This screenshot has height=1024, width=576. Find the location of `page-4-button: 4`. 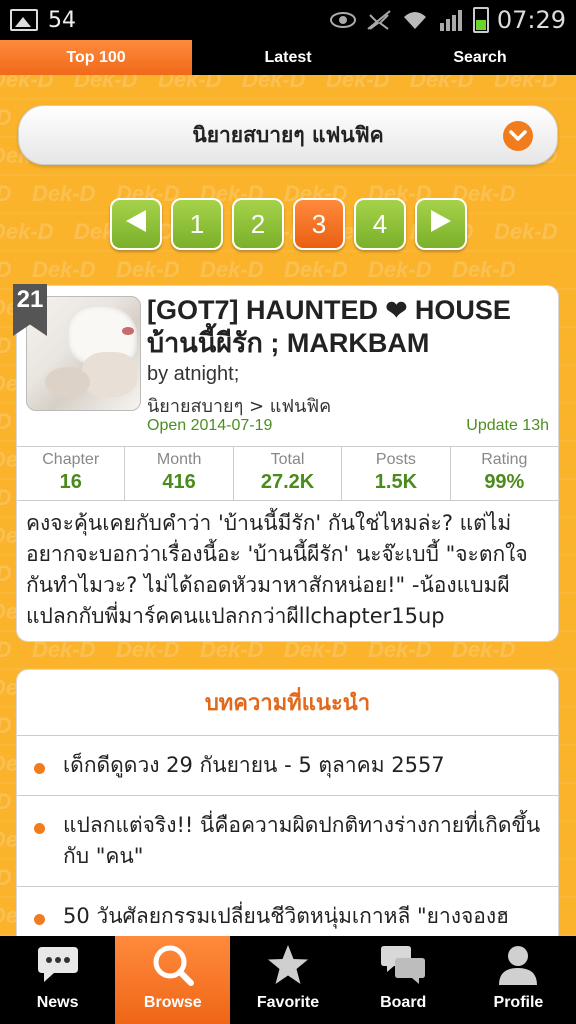

page-4-button: 4 is located at coordinates (380, 224).